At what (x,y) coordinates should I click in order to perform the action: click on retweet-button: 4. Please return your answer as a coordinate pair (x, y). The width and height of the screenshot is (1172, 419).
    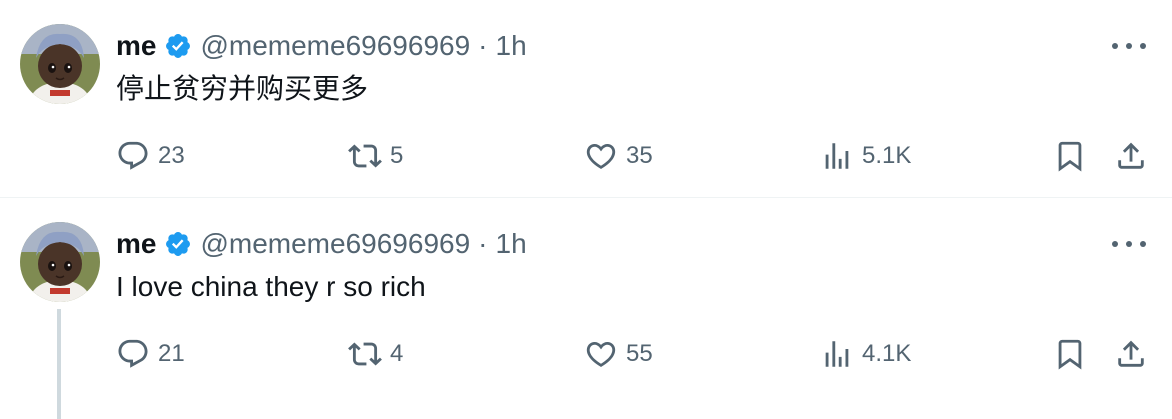
    Looking at the image, I should click on (375, 354).